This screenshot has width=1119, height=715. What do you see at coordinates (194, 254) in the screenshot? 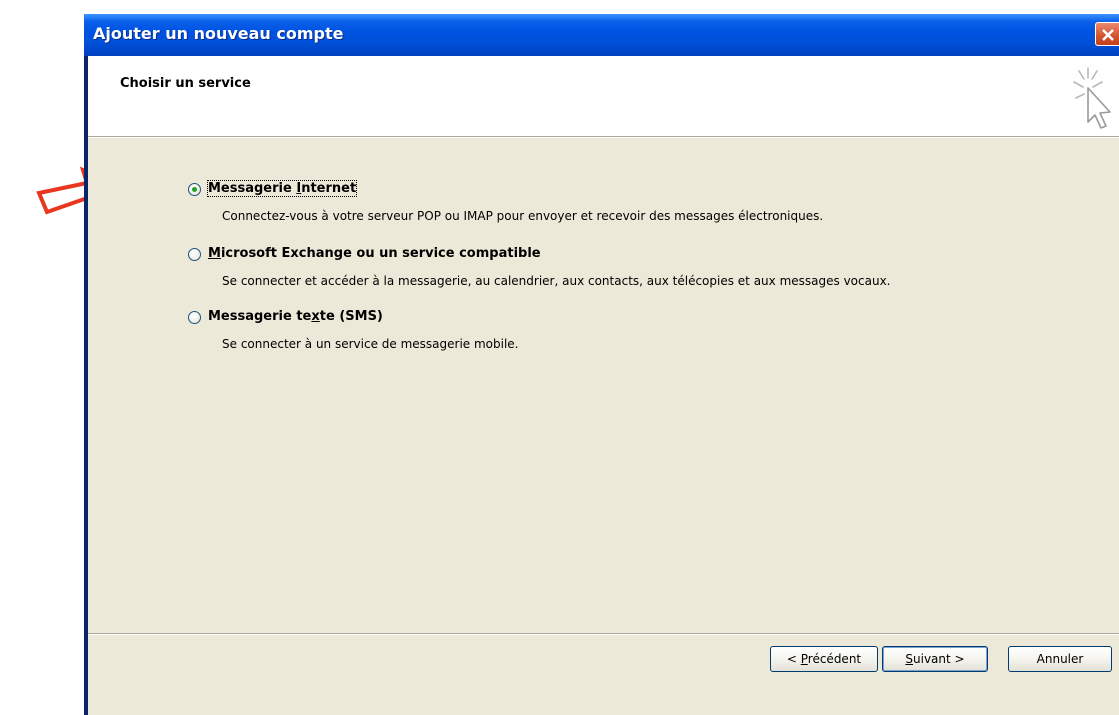
I see `radio-exchange` at bounding box center [194, 254].